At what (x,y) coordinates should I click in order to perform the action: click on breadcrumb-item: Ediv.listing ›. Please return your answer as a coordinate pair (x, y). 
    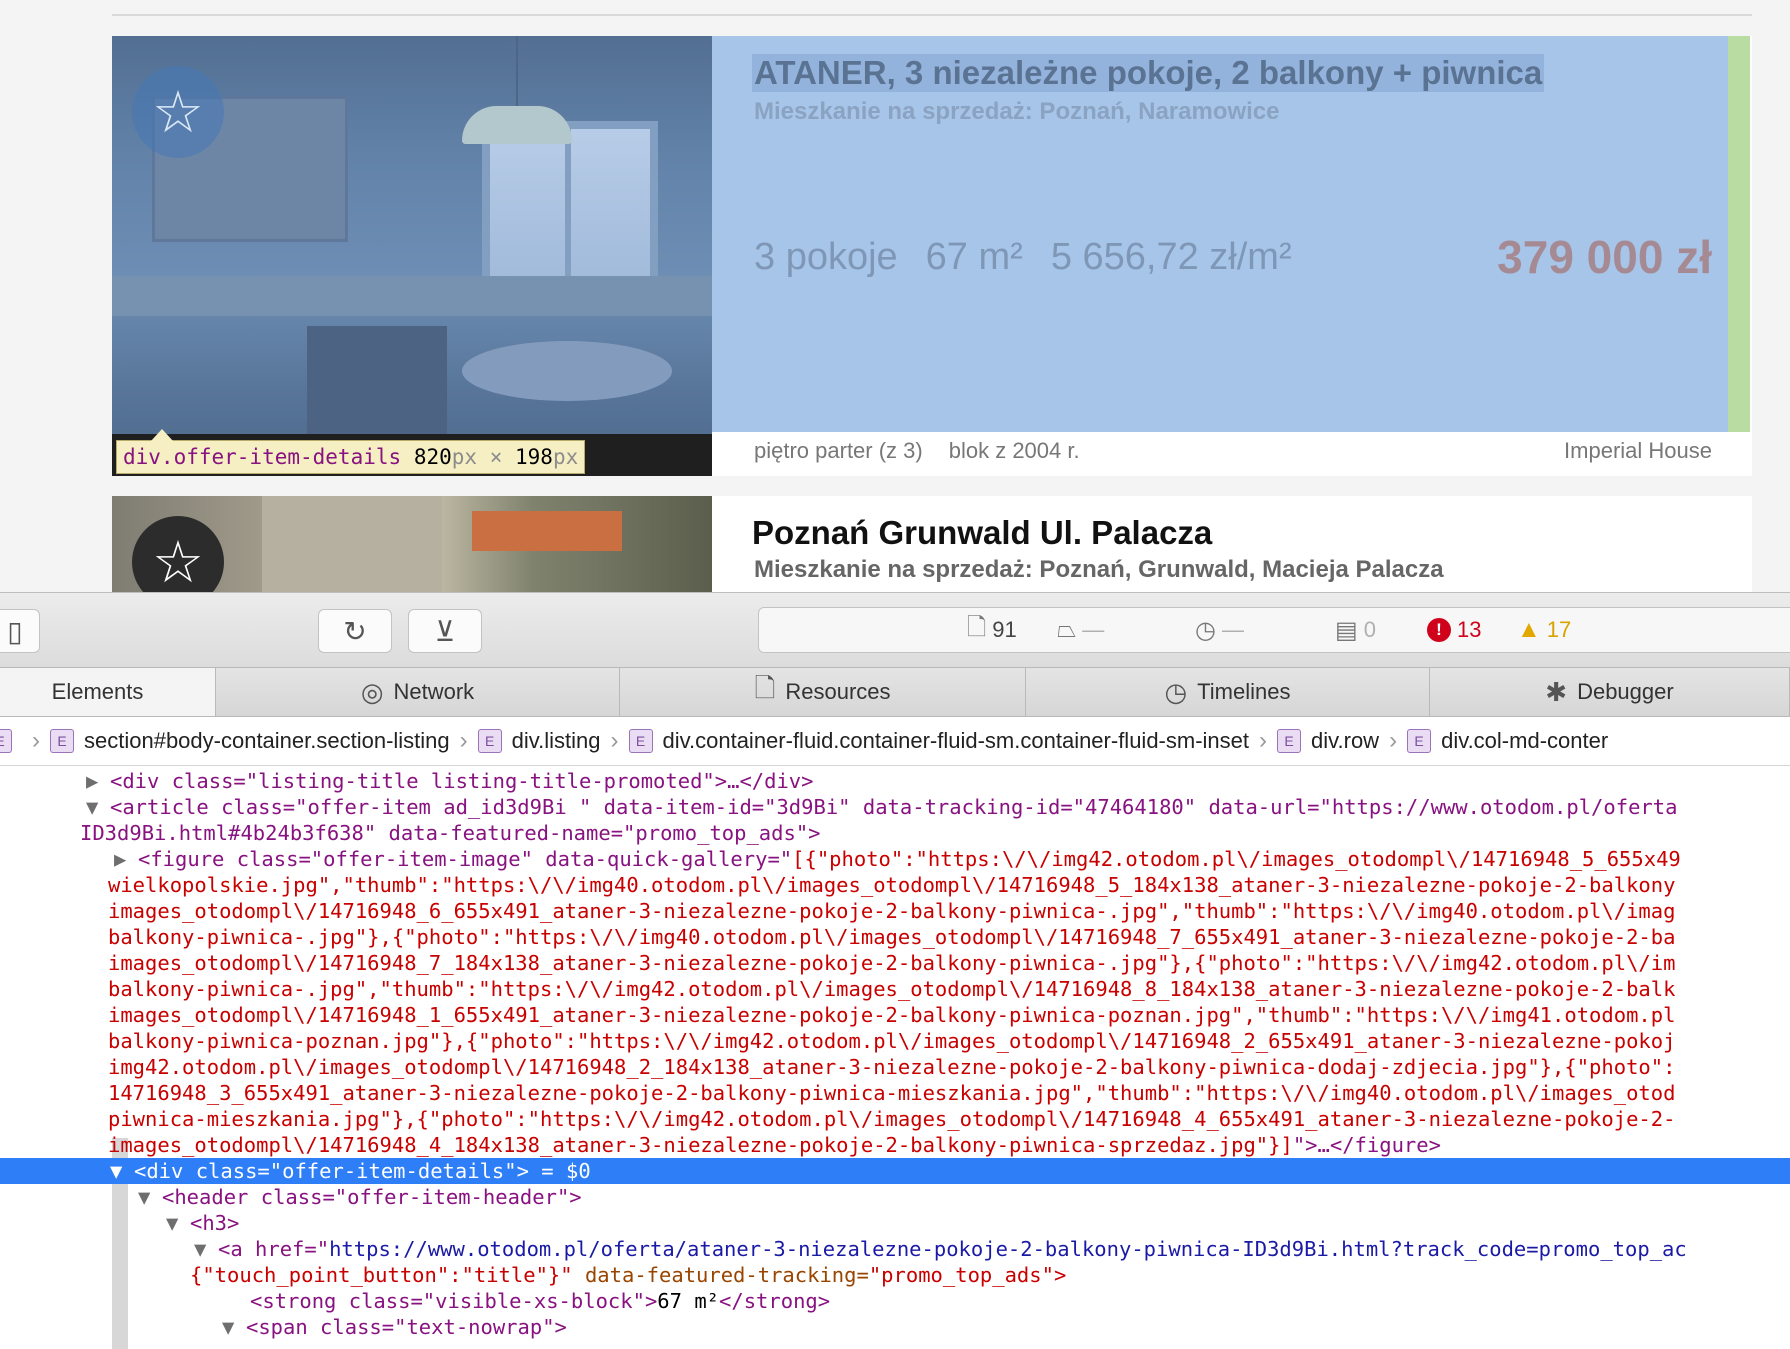
    Looking at the image, I should click on (548, 741).